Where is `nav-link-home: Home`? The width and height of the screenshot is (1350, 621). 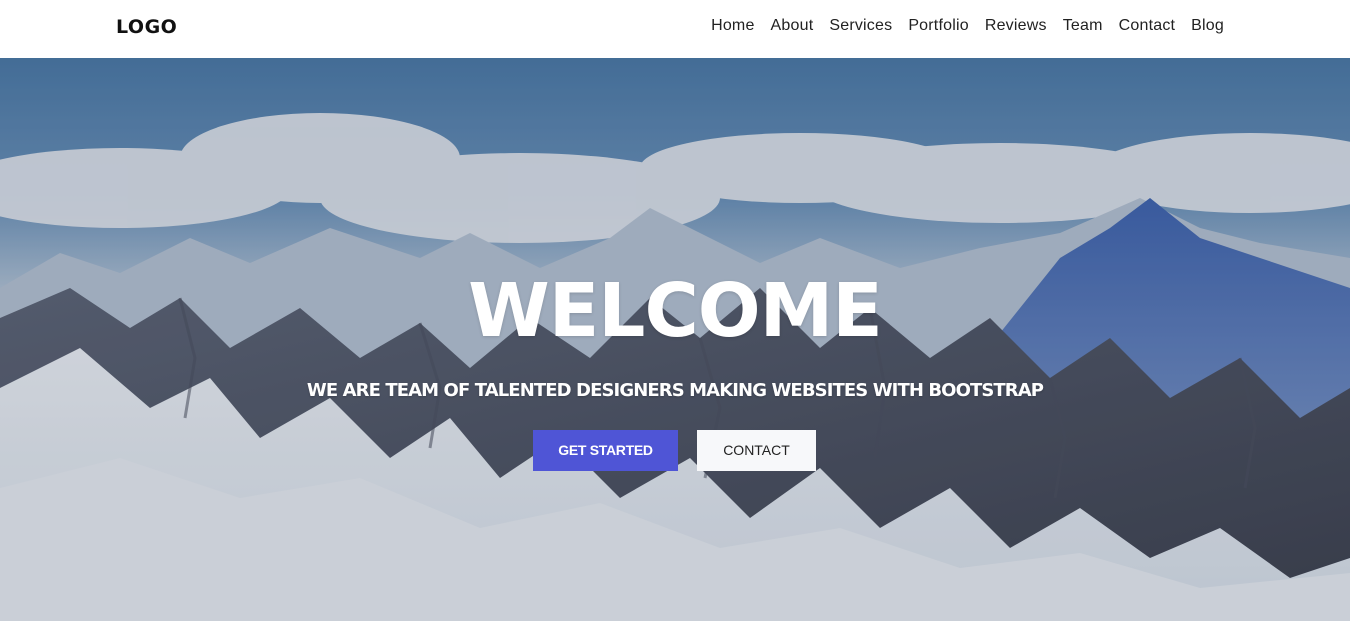
nav-link-home: Home is located at coordinates (732, 25).